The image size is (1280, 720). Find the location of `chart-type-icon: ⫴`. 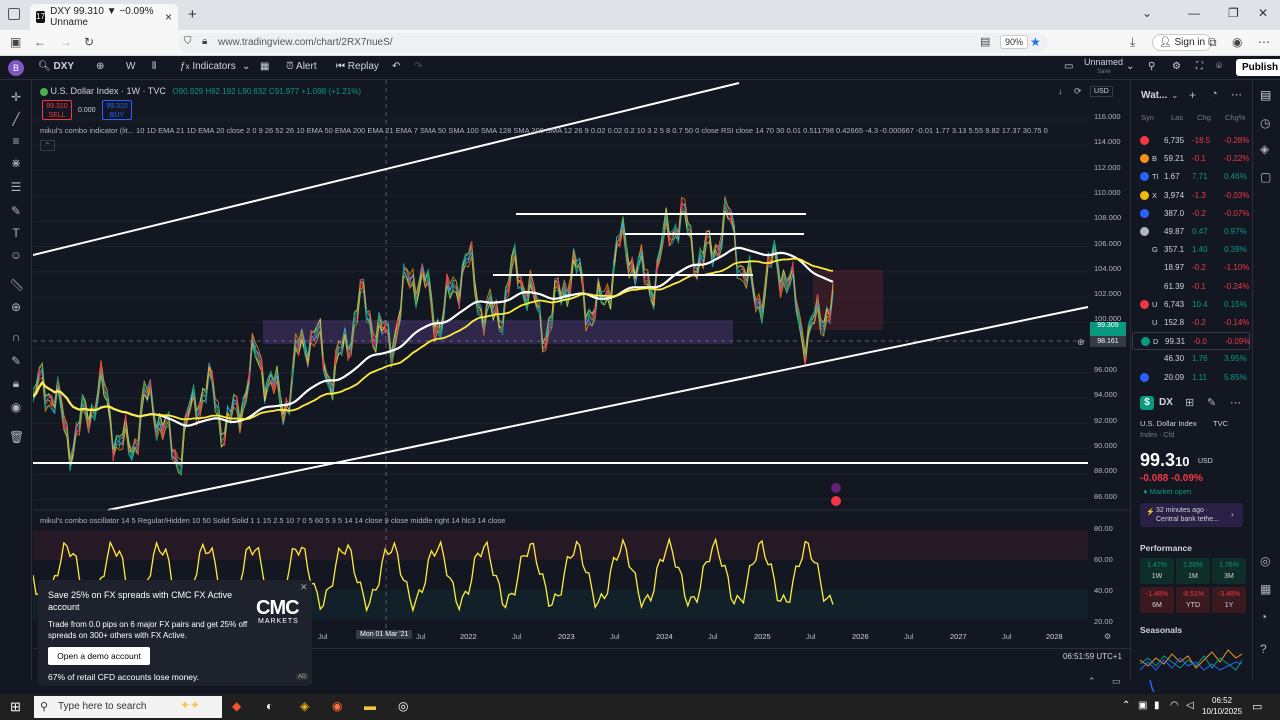

chart-type-icon: ⫴ is located at coordinates (154, 66).